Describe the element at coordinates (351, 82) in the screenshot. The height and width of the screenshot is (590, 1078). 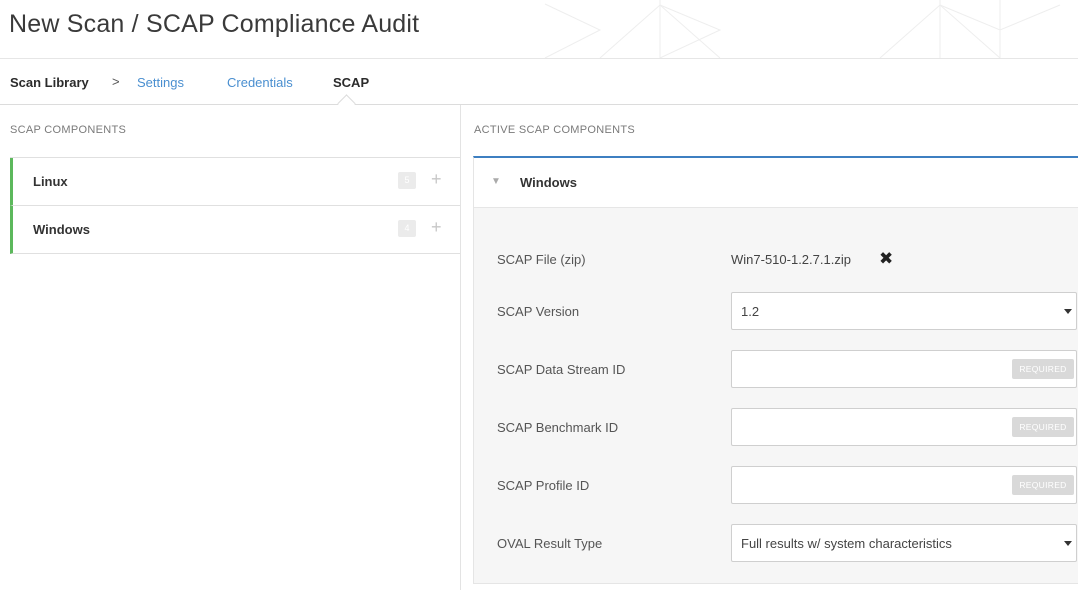
I see `tab-scap: SCAP` at that location.